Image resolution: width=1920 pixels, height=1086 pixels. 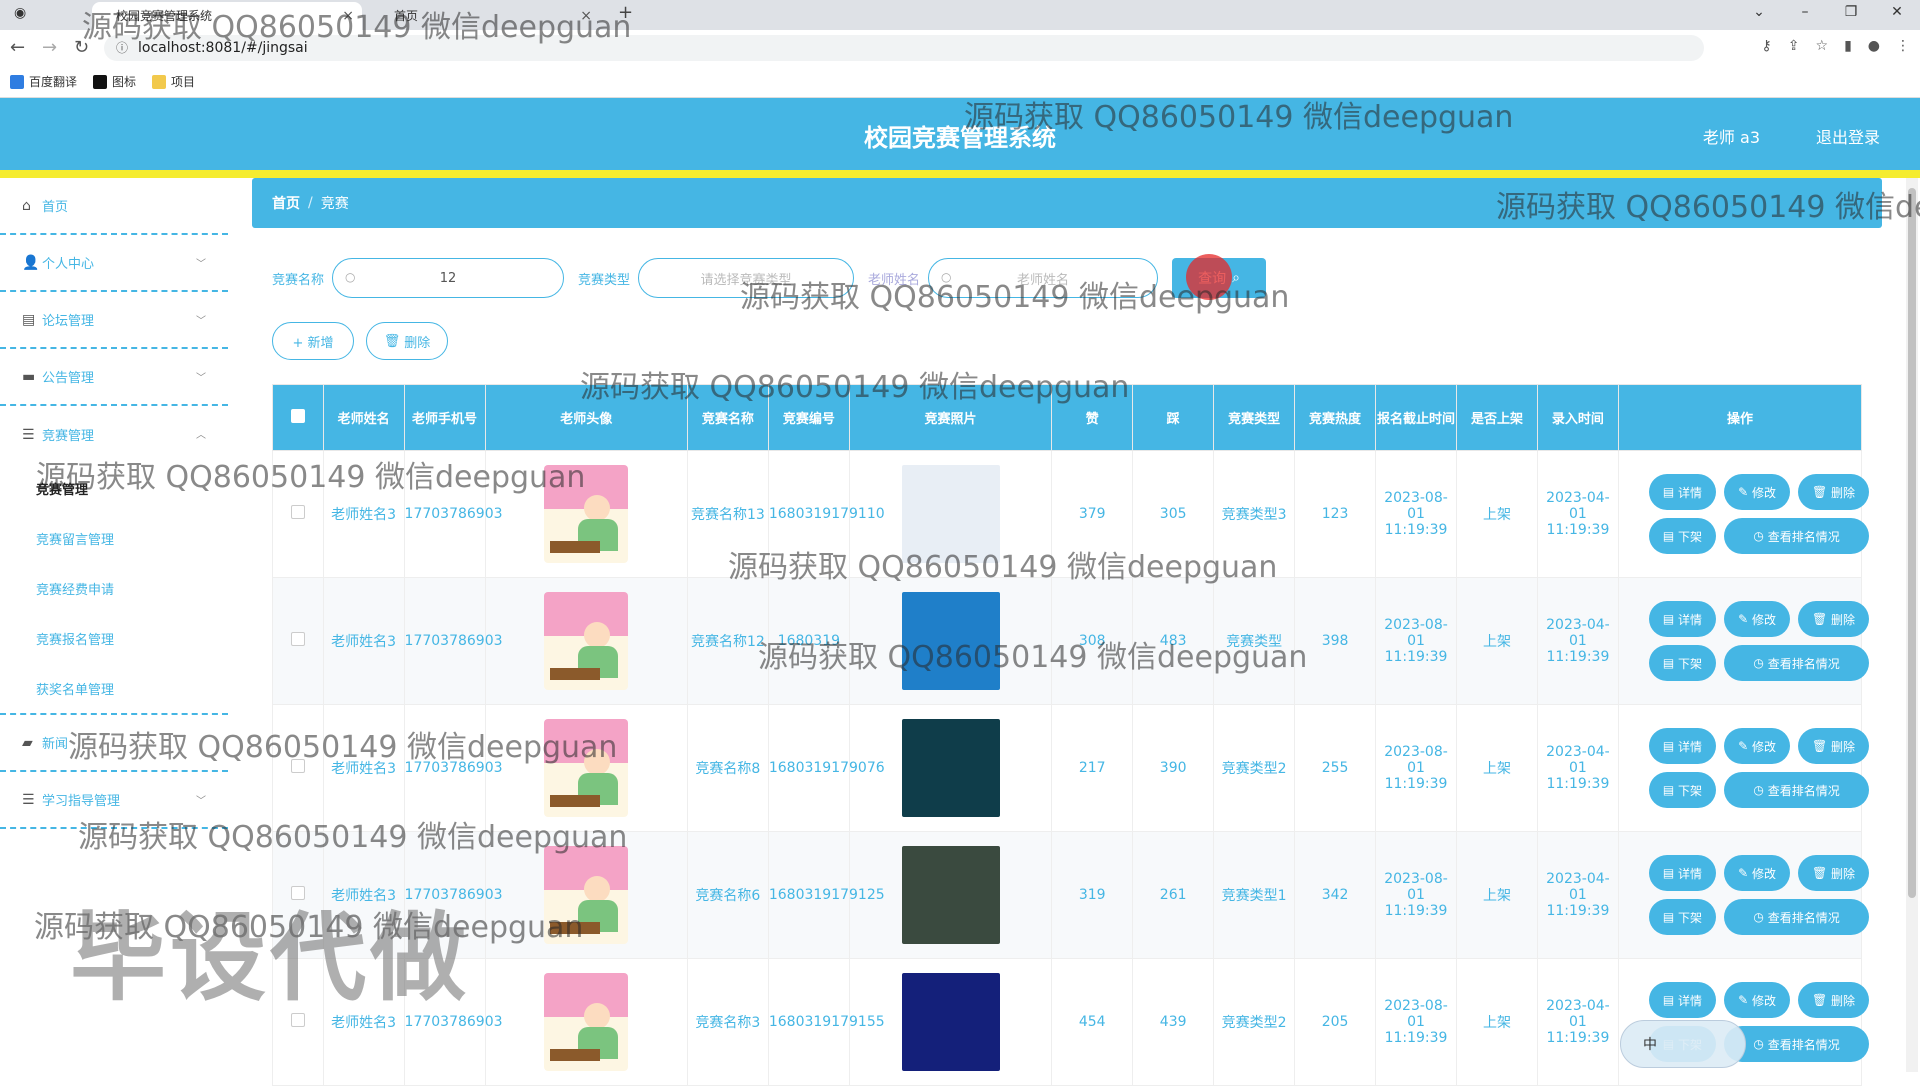 I want to click on share-icon: ⇪, so click(x=1794, y=46).